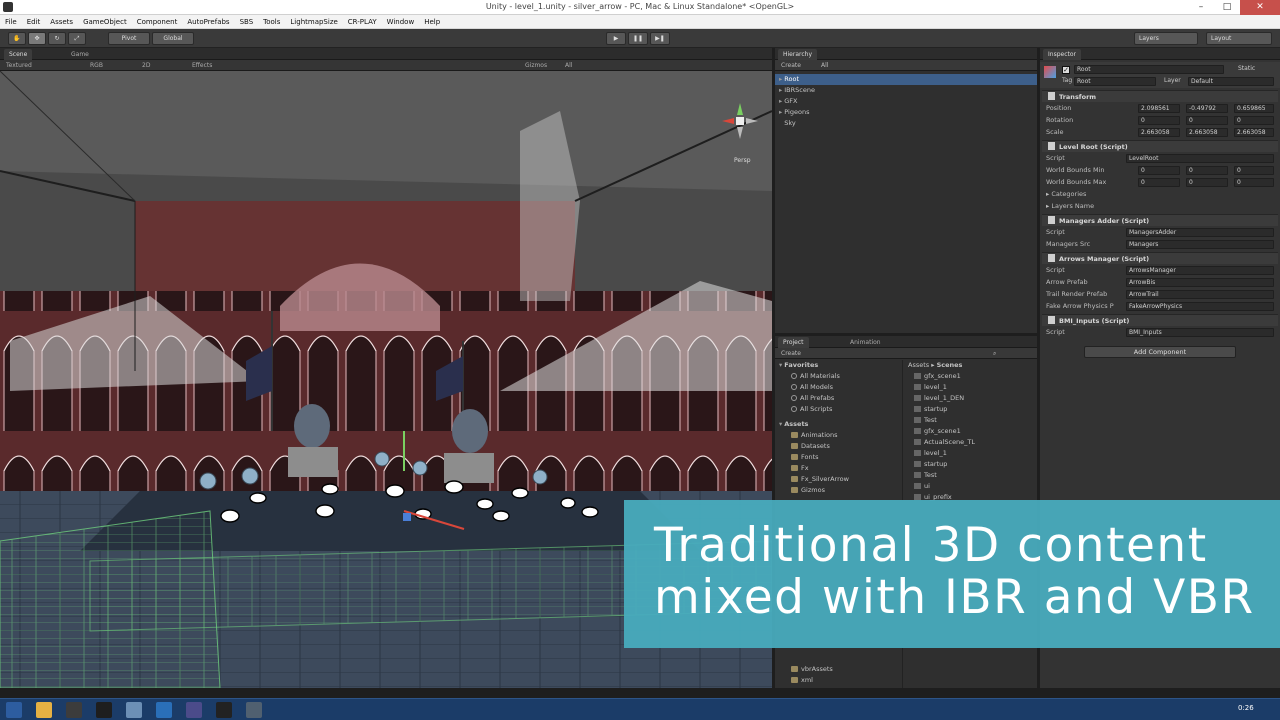  Describe the element at coordinates (1200, 232) in the screenshot. I see `managers-adder-script-field: ManagersAdder` at that location.